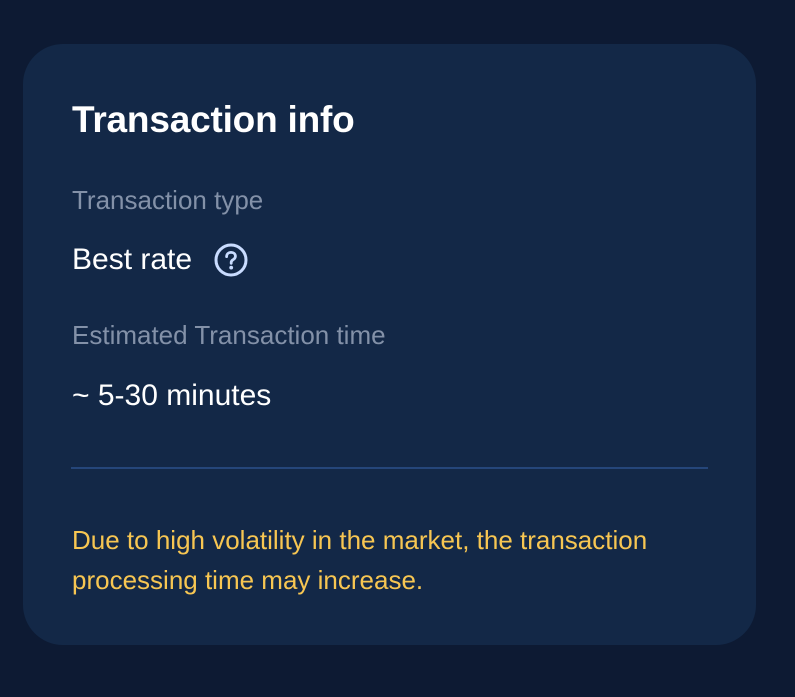  Describe the element at coordinates (213, 119) in the screenshot. I see `card-title: Transaction info` at that location.